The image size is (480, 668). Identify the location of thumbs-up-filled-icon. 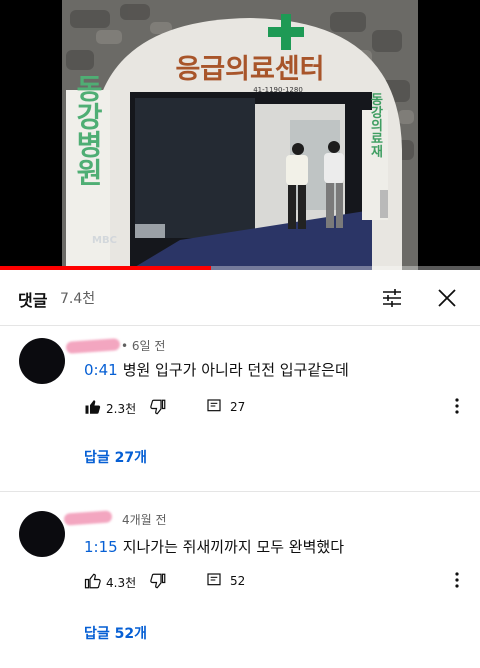
(93, 407).